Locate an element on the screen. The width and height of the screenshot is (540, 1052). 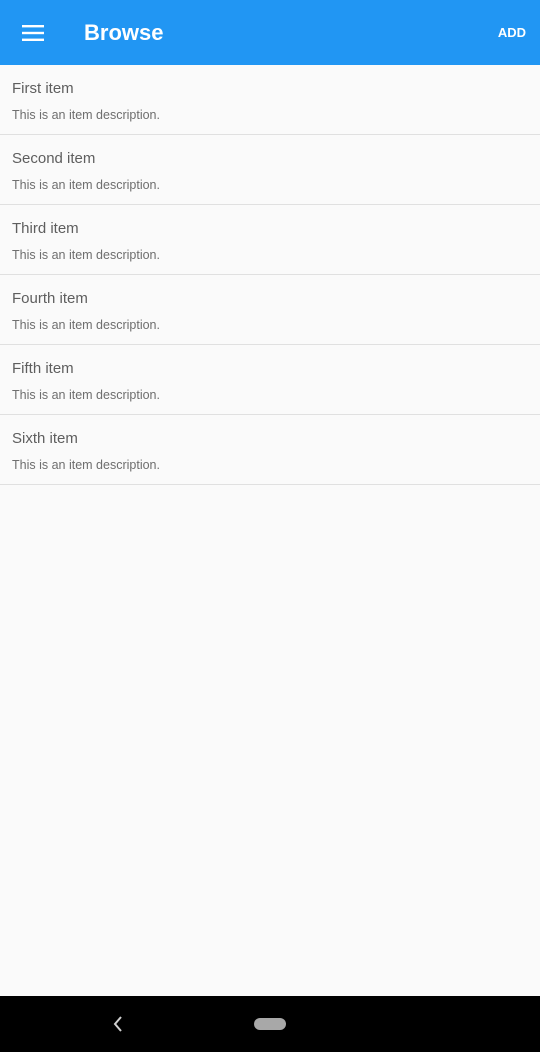
list-item: First item This is an item description. is located at coordinates (270, 100).